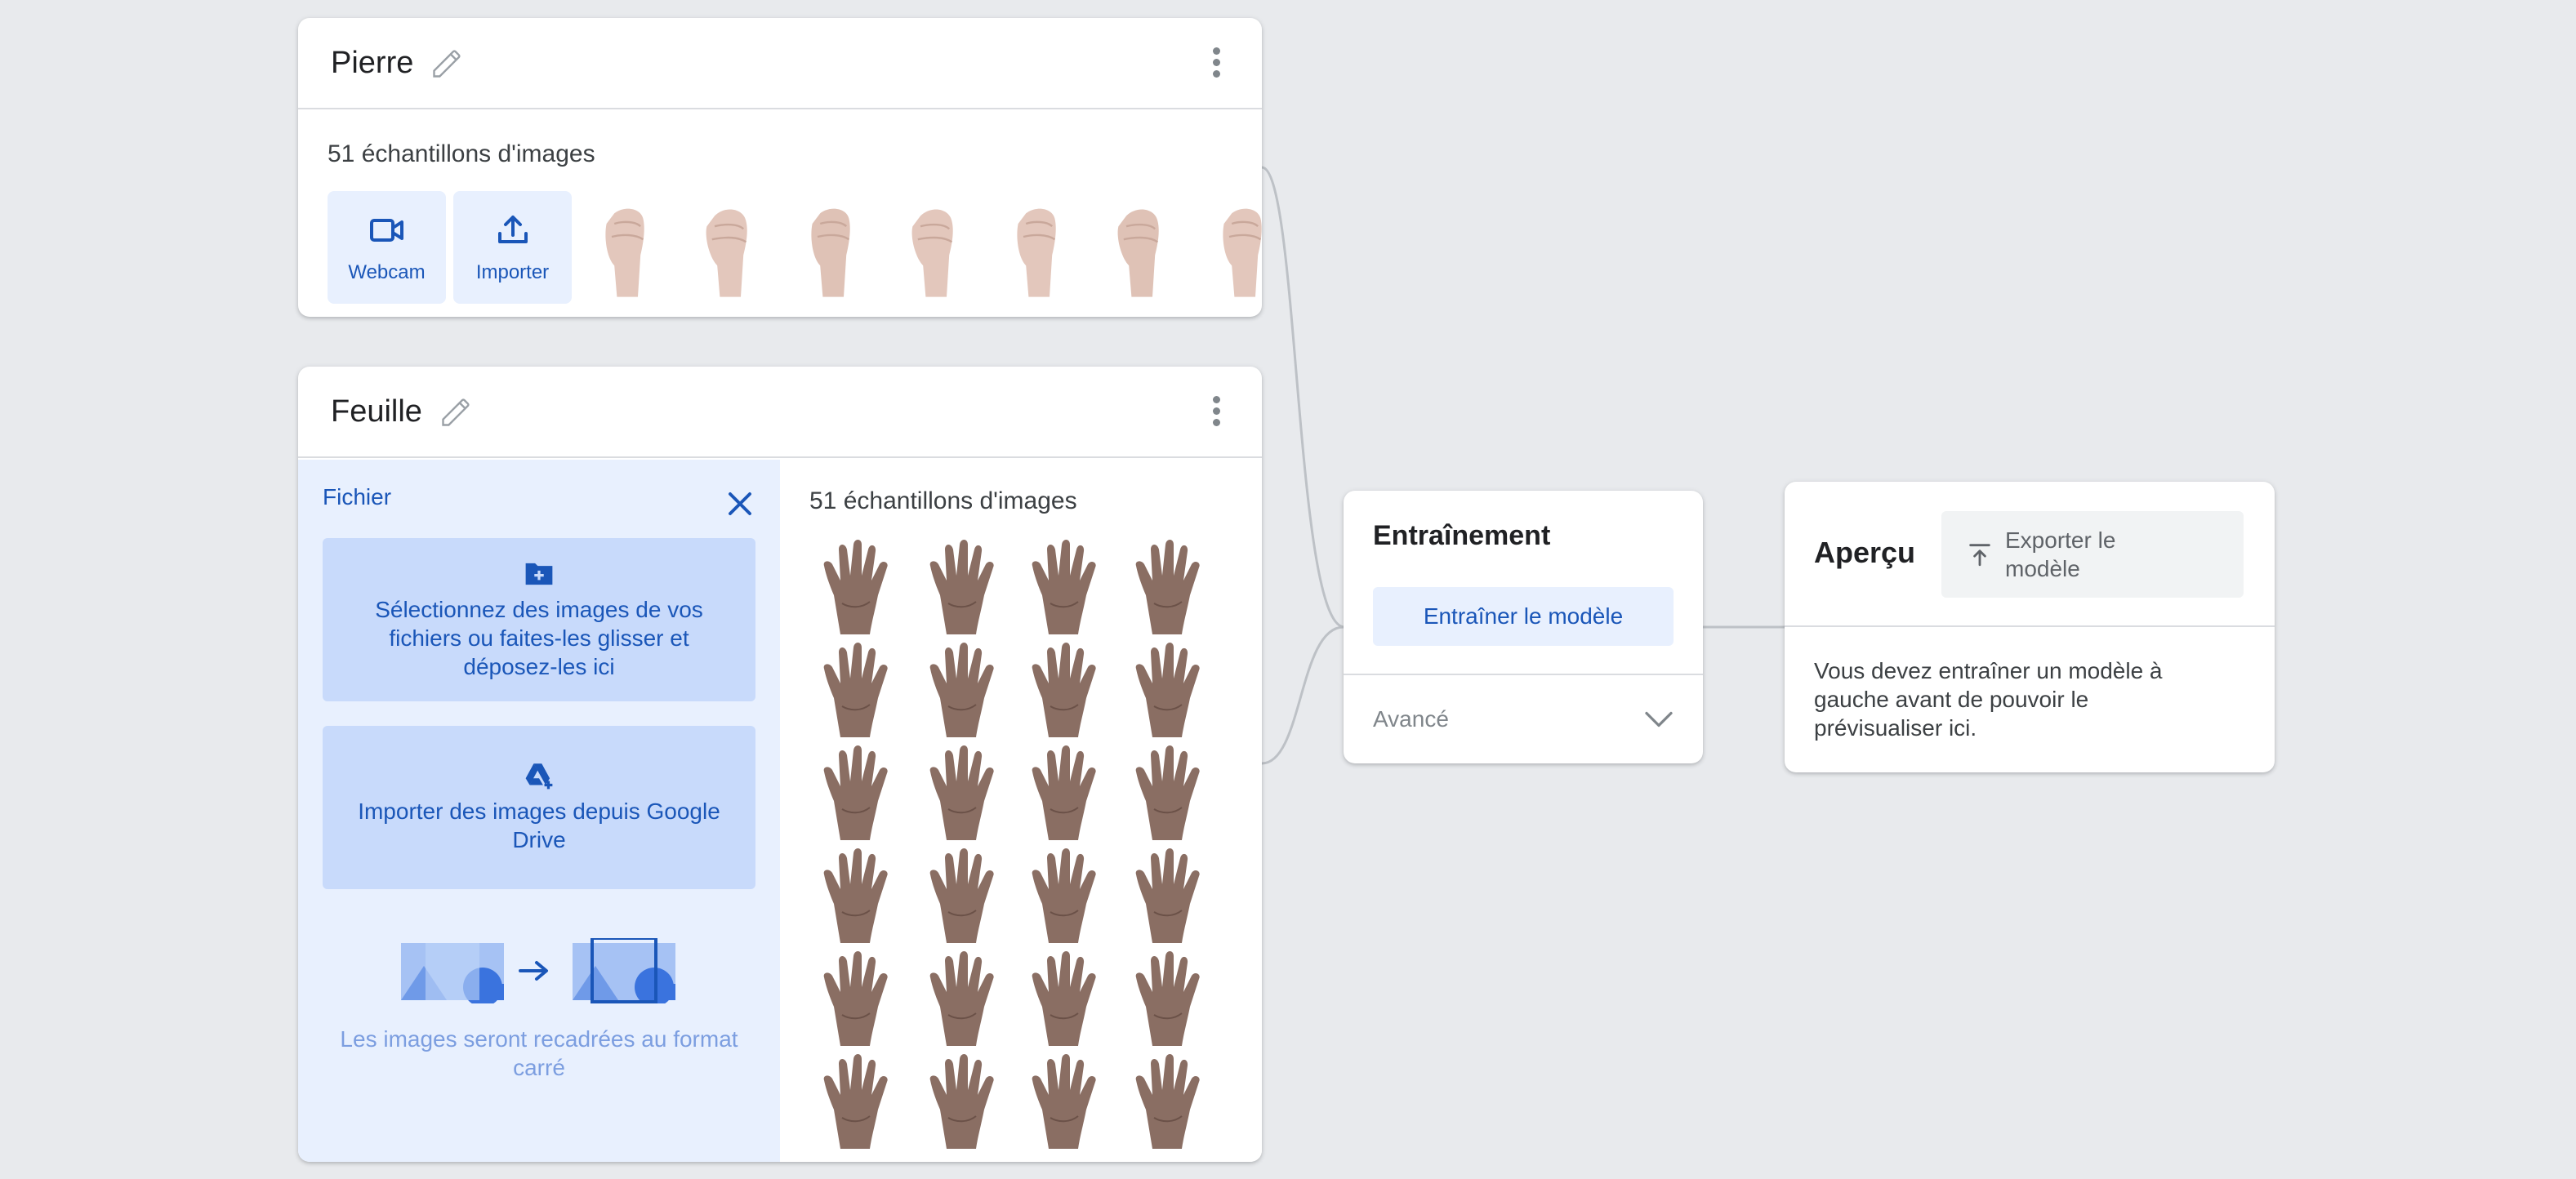 The image size is (2576, 1179). Describe the element at coordinates (376, 412) in the screenshot. I see `class-name: Feuille` at that location.